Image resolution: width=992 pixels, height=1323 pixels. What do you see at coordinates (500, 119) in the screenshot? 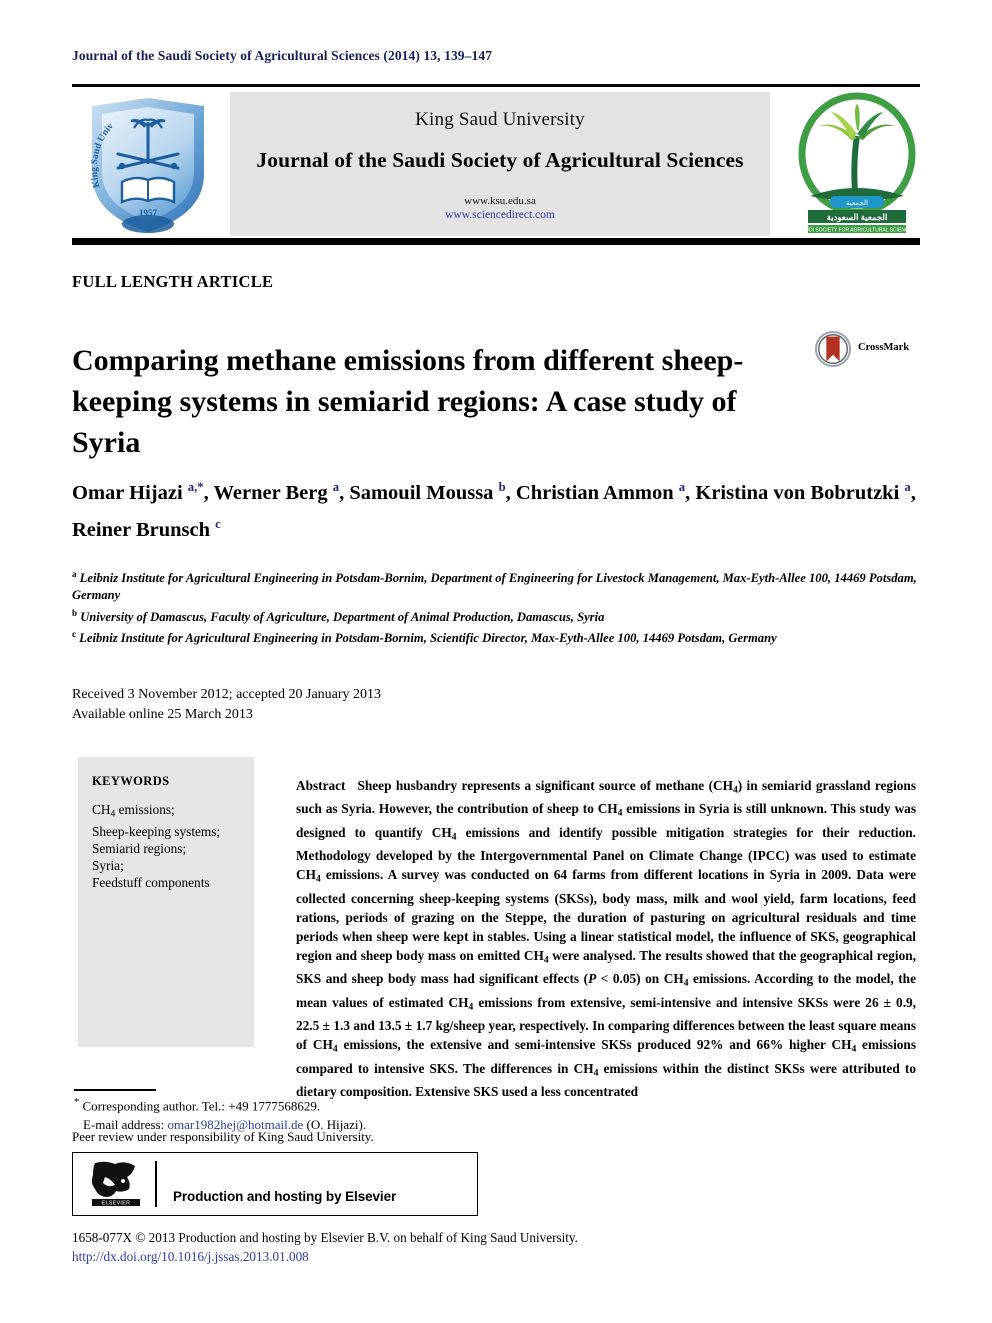
I see `banner-university-name: King Saud University` at bounding box center [500, 119].